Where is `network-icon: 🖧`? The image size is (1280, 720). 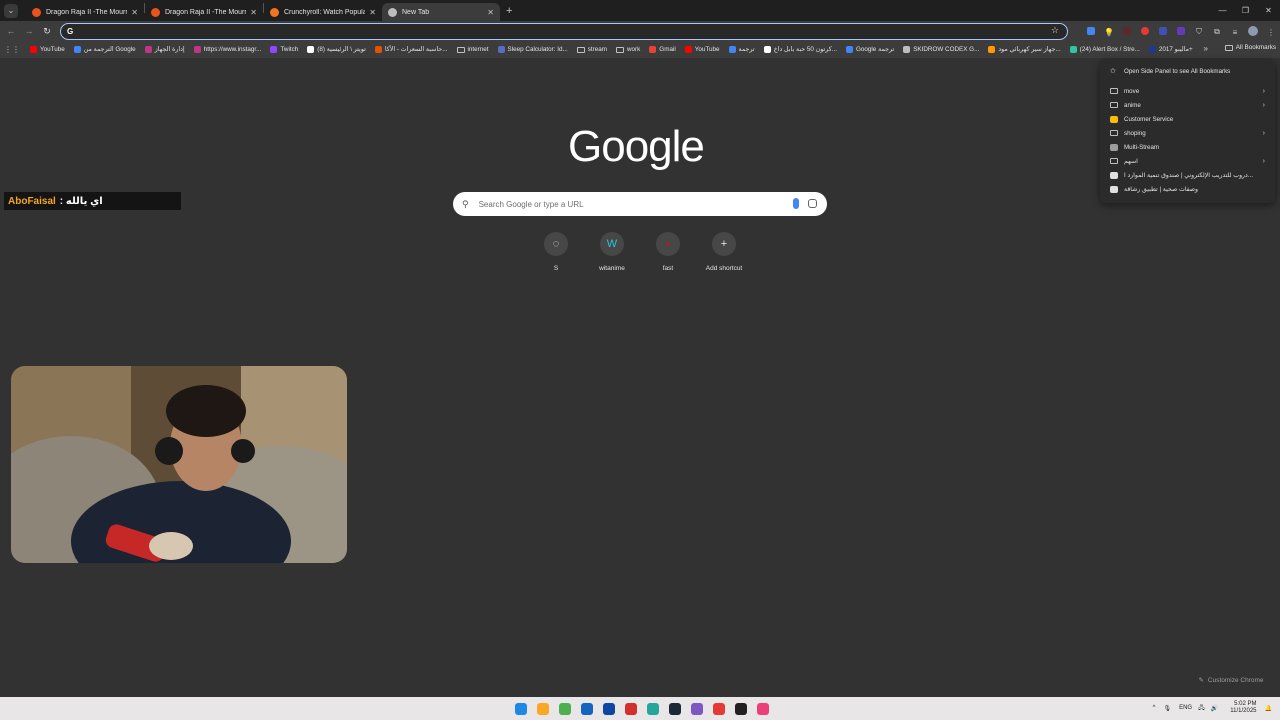 network-icon: 🖧 is located at coordinates (1201, 708).